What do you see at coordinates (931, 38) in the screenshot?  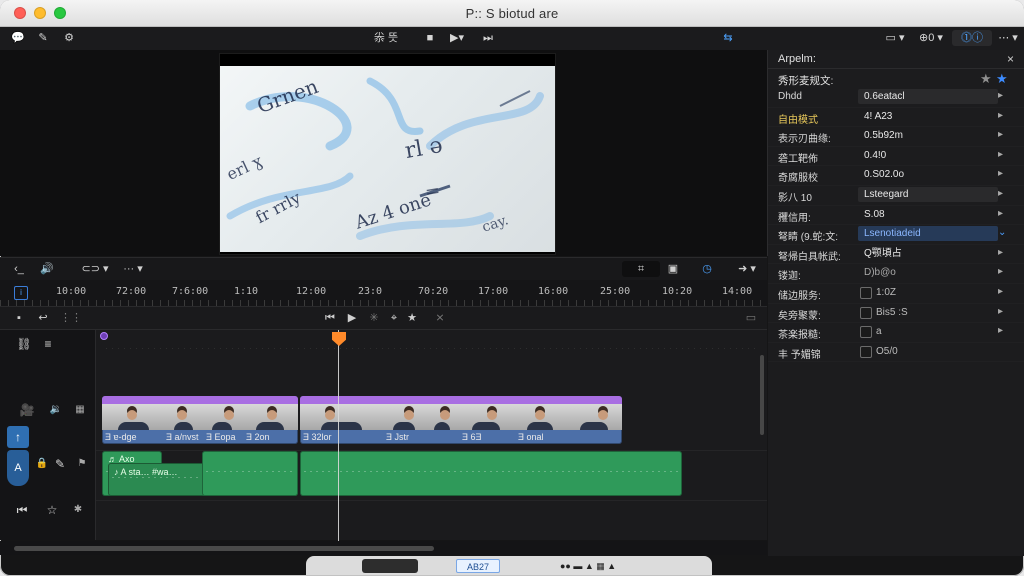 I see `zoom-menu: ⊕0 ▾` at bounding box center [931, 38].